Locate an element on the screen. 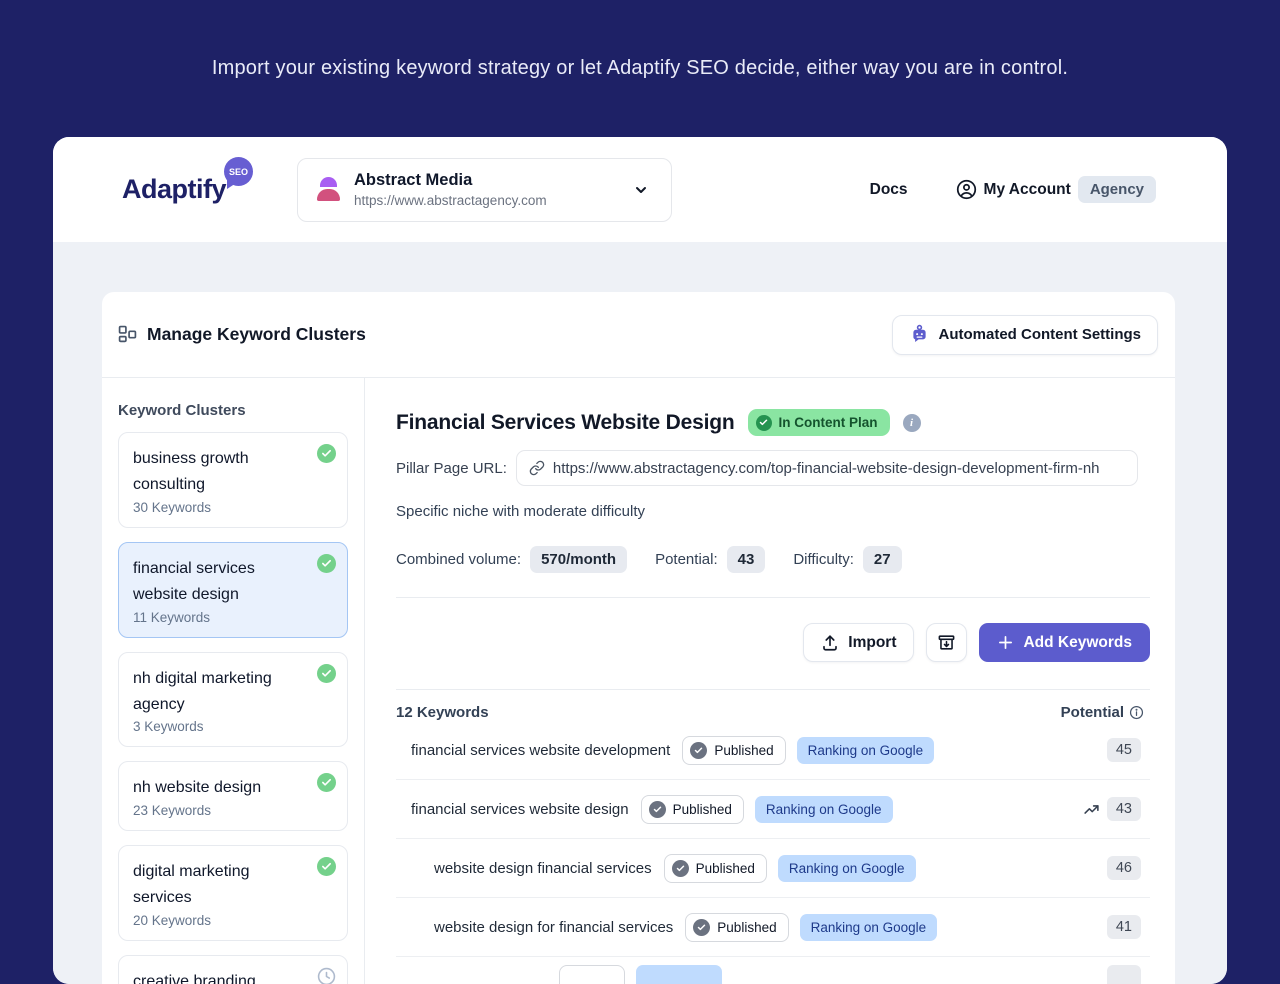 This screenshot has width=1280, height=984. my-account-menu: My Account is located at coordinates (1013, 189).